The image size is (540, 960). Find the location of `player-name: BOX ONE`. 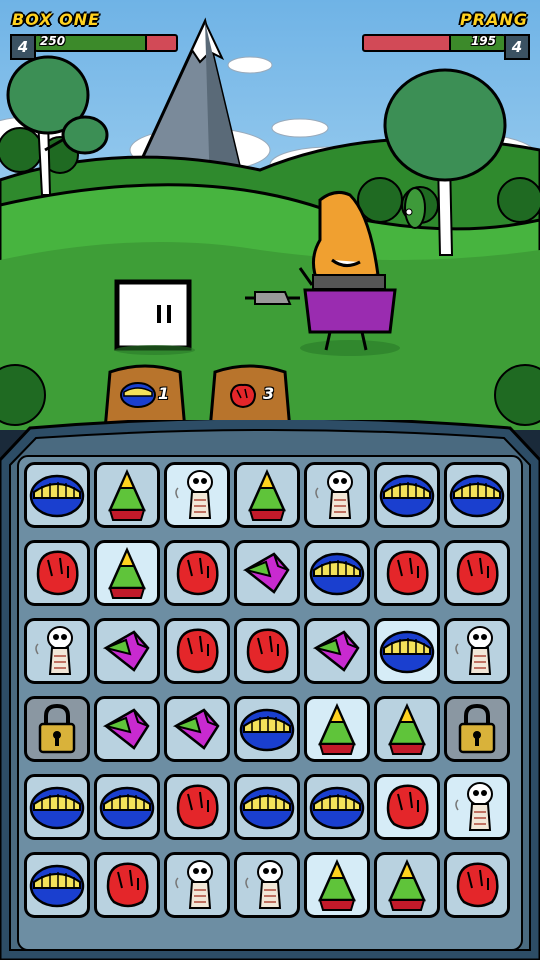

player-name: BOX ONE is located at coordinates (56, 19).